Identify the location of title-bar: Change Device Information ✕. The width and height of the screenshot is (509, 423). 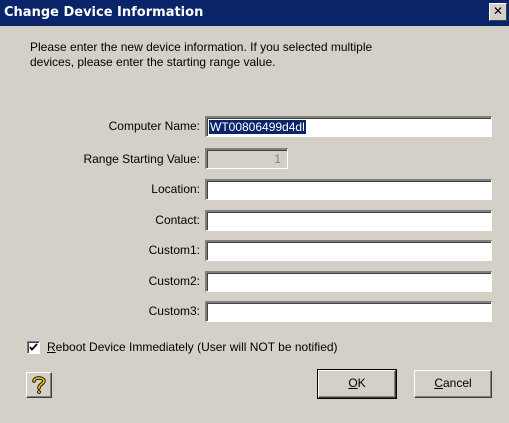
(254, 13).